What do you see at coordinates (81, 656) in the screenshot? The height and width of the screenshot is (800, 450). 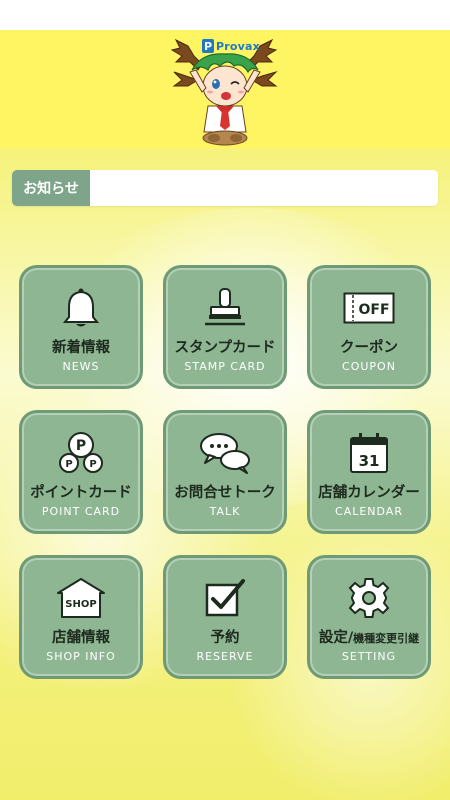 I see `menu-shop-info-sublabel: SHOP INFO` at bounding box center [81, 656].